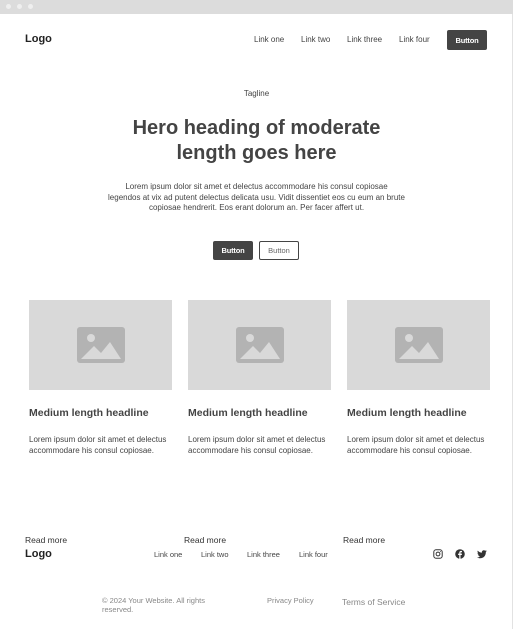 The height and width of the screenshot is (629, 513). Describe the element at coordinates (364, 39) in the screenshot. I see `nav-link-three: Link three` at that location.